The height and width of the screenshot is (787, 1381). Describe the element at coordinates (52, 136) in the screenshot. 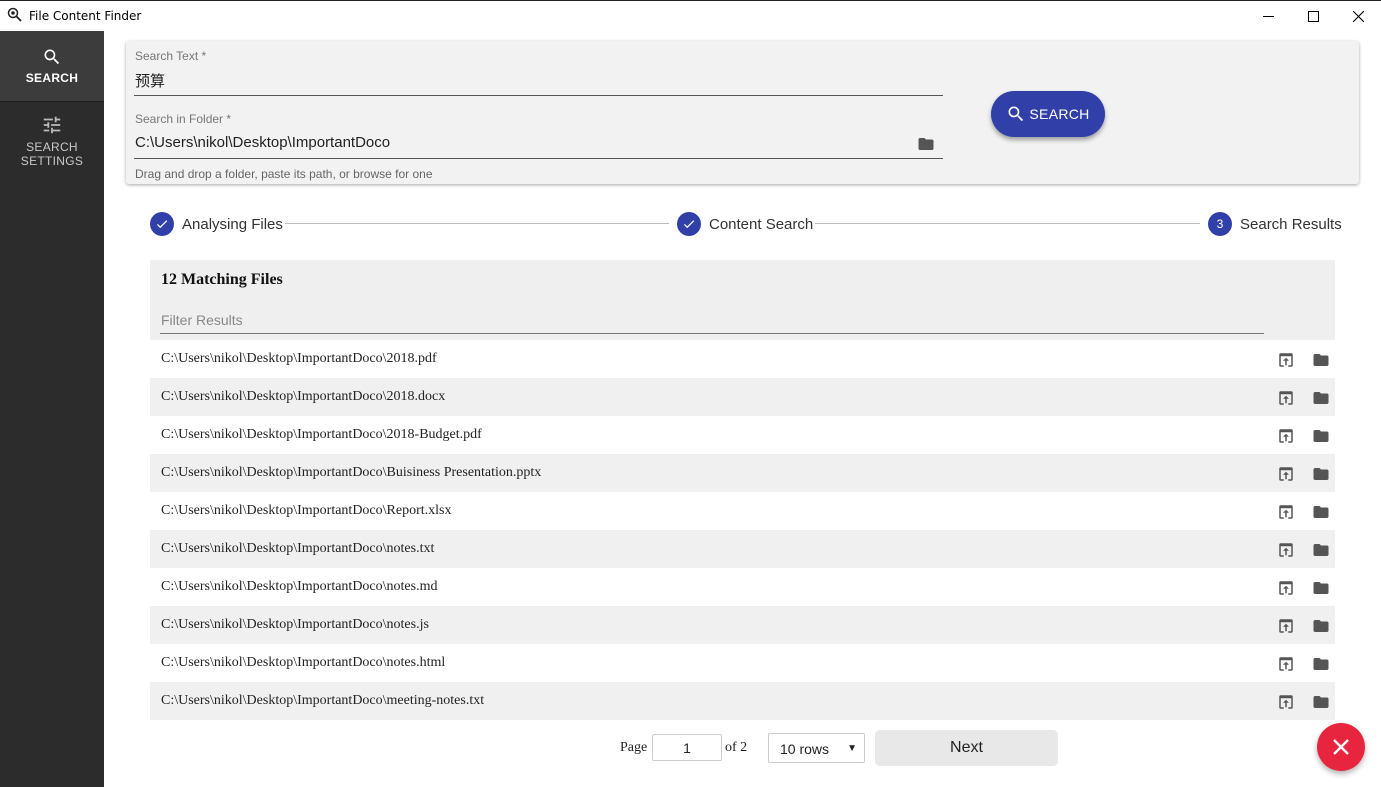

I see `sidebar-item-search-settings: SEARCH SETTINGS` at that location.